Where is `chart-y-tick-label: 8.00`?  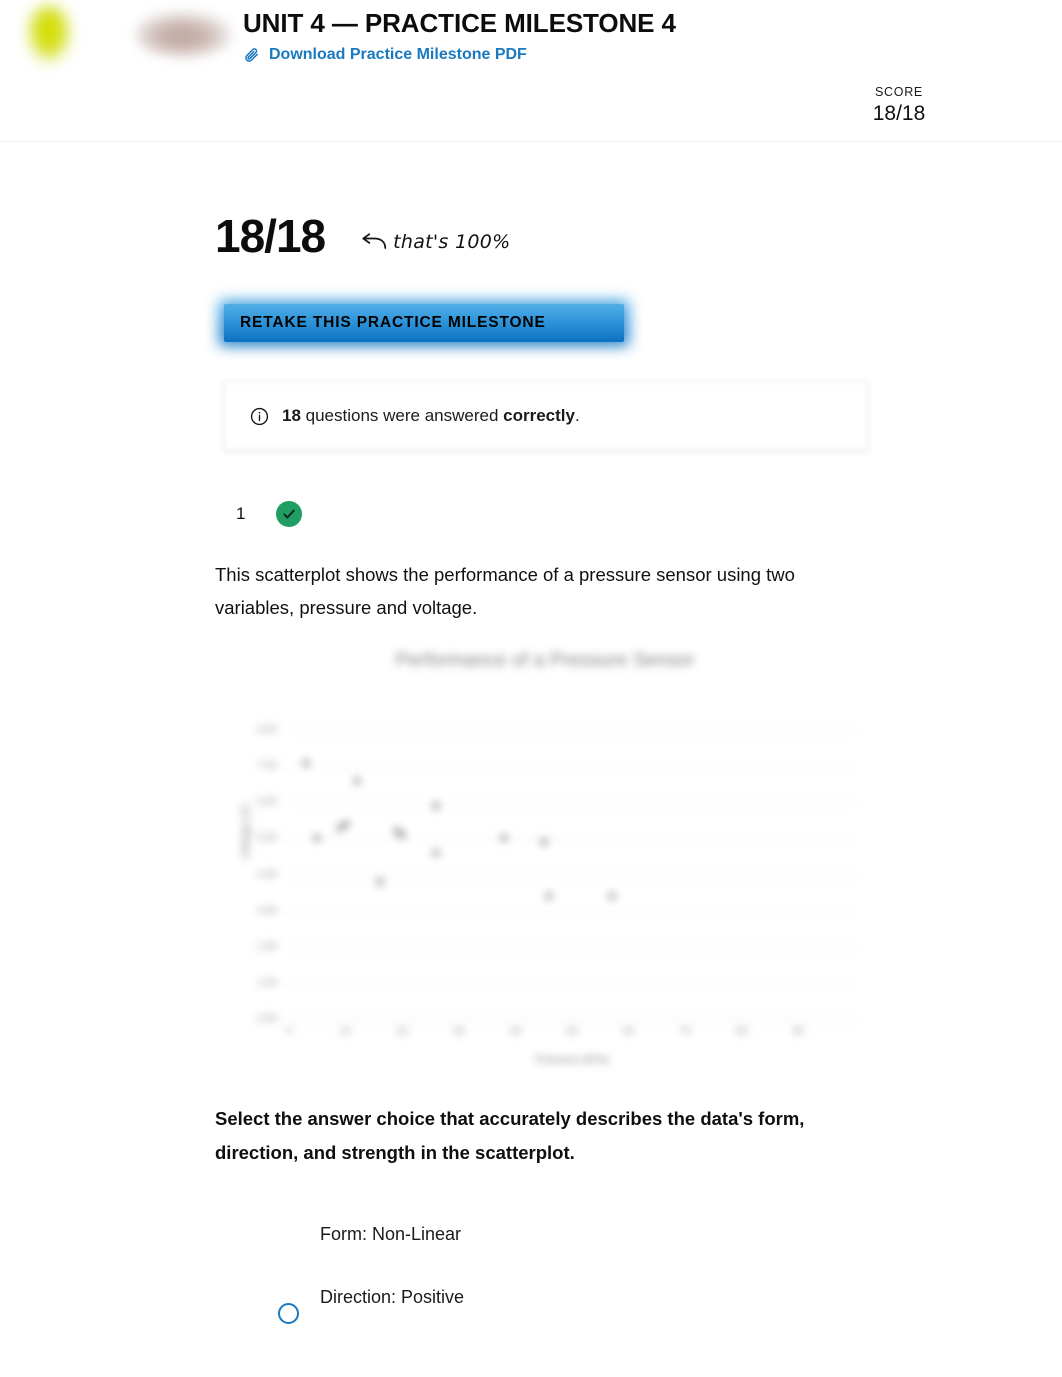 chart-y-tick-label: 8.00 is located at coordinates (267, 730).